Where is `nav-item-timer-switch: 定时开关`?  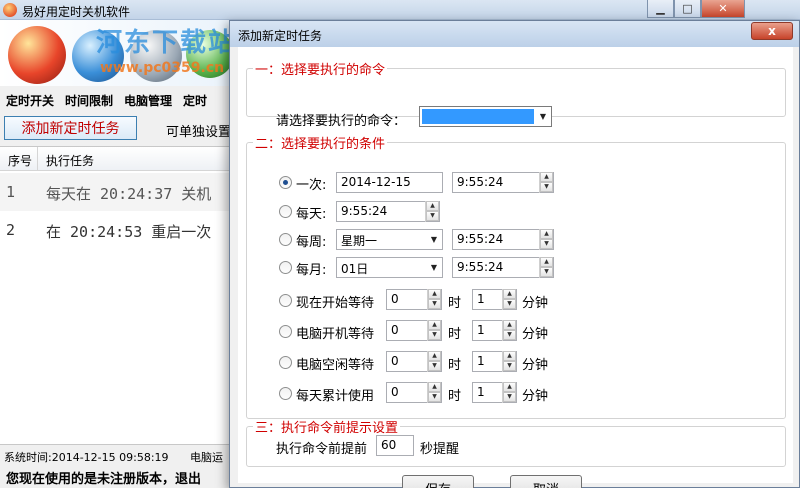 nav-item-timer-switch: 定时开关 is located at coordinates (30, 100).